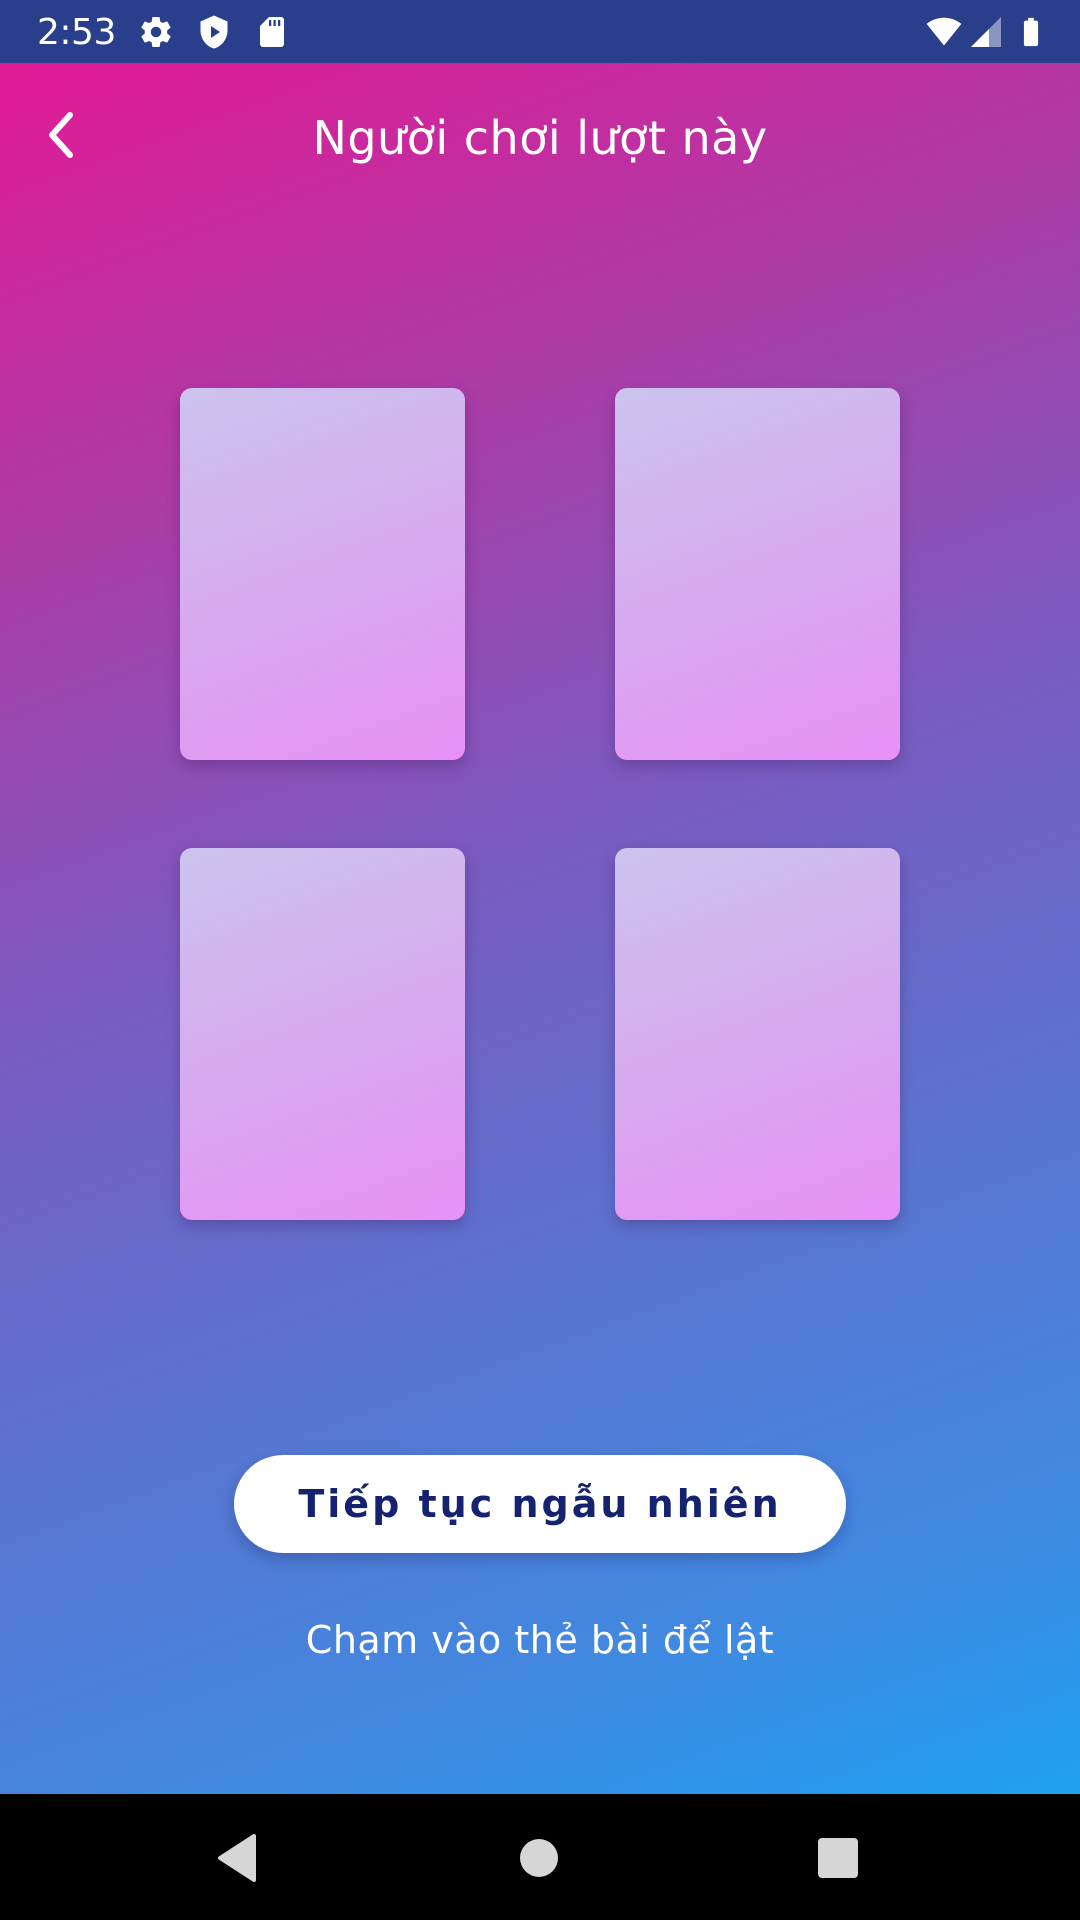 This screenshot has width=1080, height=1920. What do you see at coordinates (238, 1858) in the screenshot?
I see `back-triangle-icon` at bounding box center [238, 1858].